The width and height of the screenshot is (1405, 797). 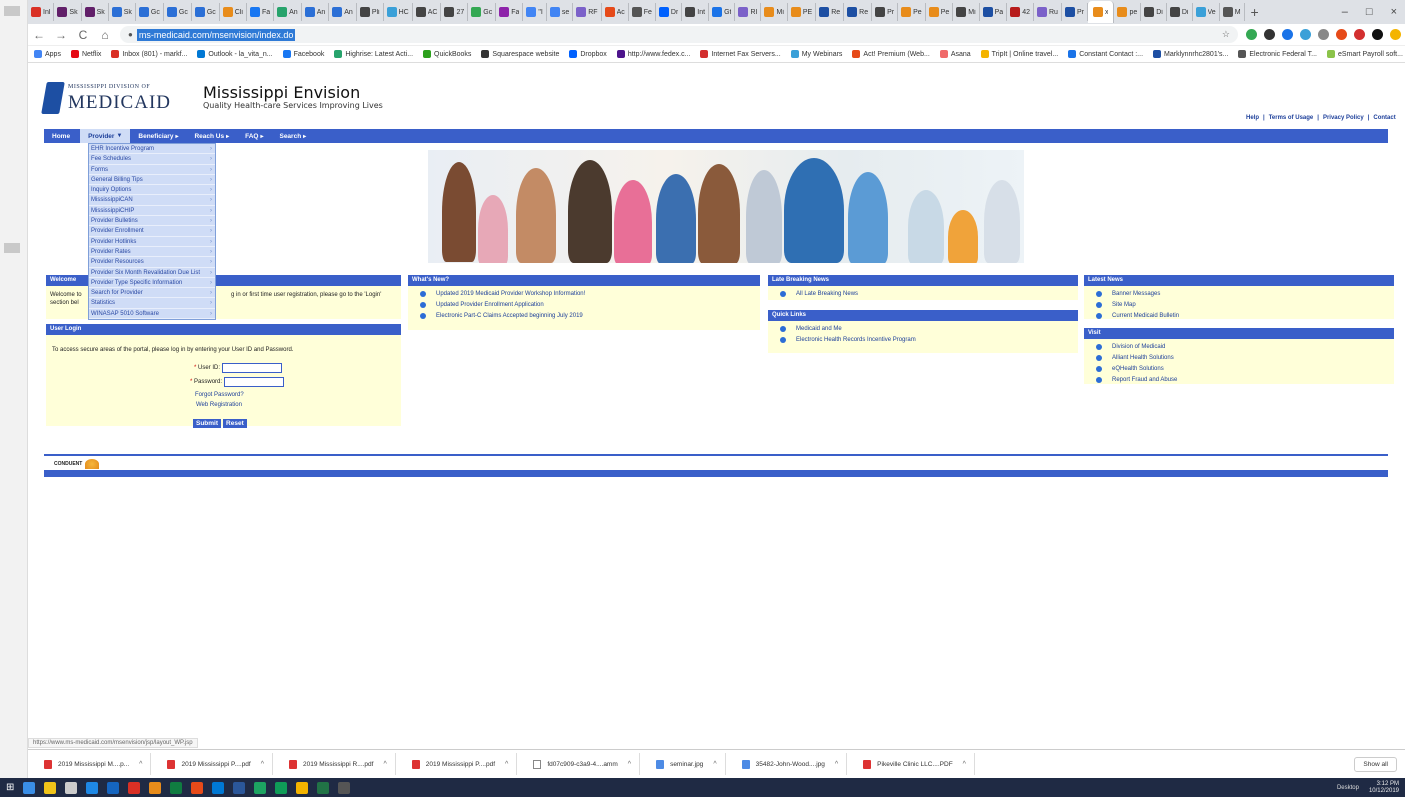 I want to click on top-link: Help, so click(x=1252, y=118).